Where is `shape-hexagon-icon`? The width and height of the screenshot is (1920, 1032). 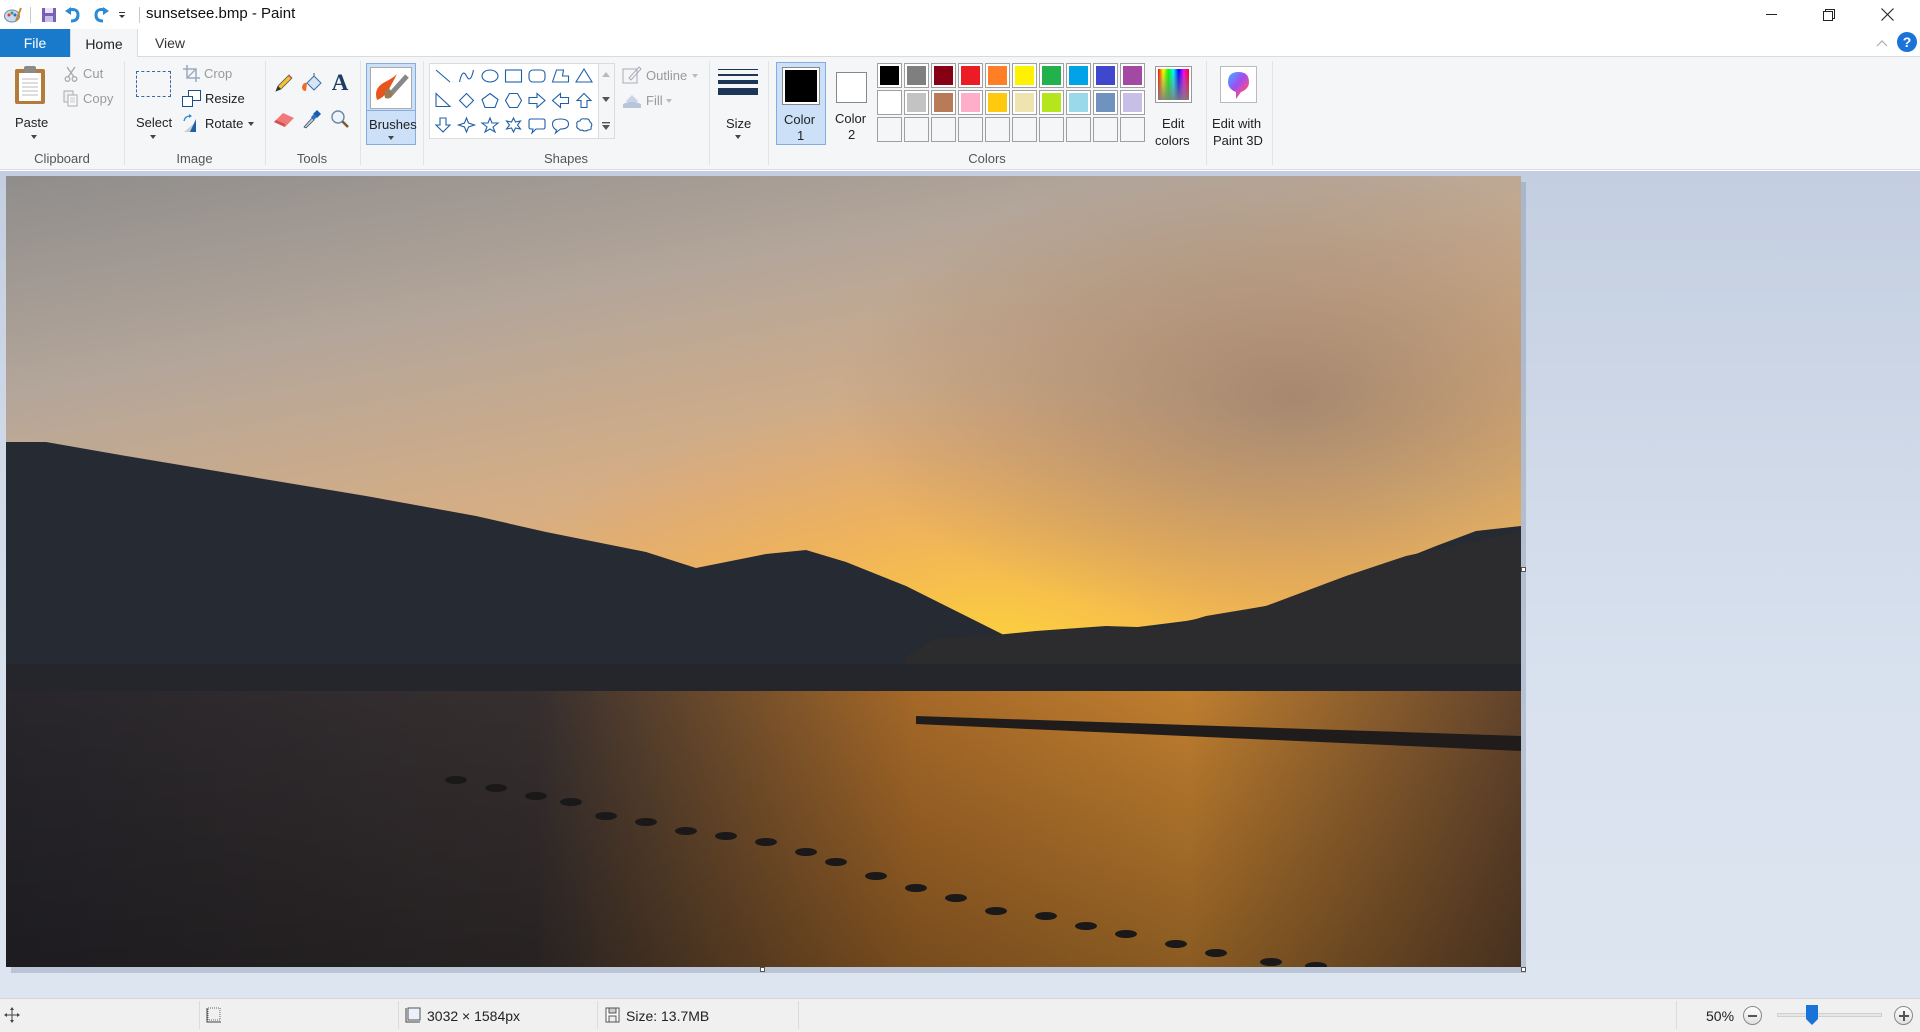
shape-hexagon-icon is located at coordinates (513, 100).